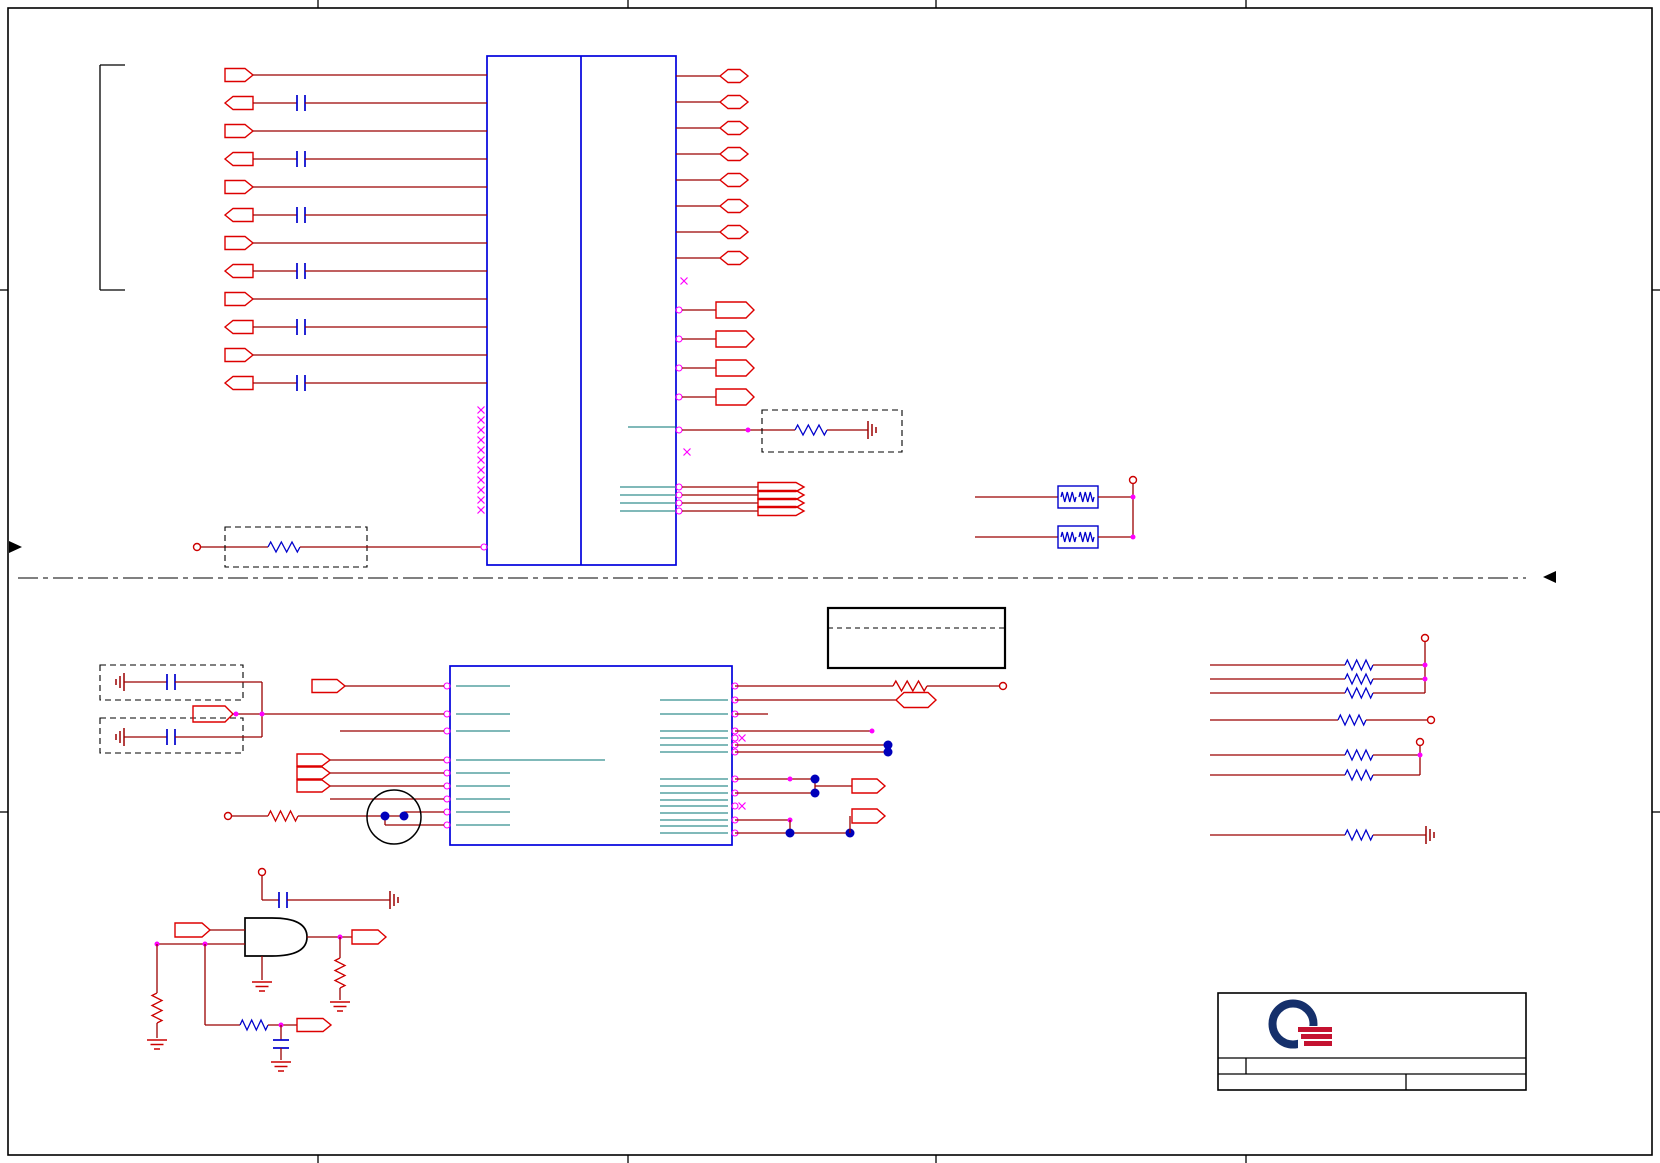 The width and height of the screenshot is (1660, 1163). What do you see at coordinates (832, 431) in the screenshot?
I see `termination-box` at bounding box center [832, 431].